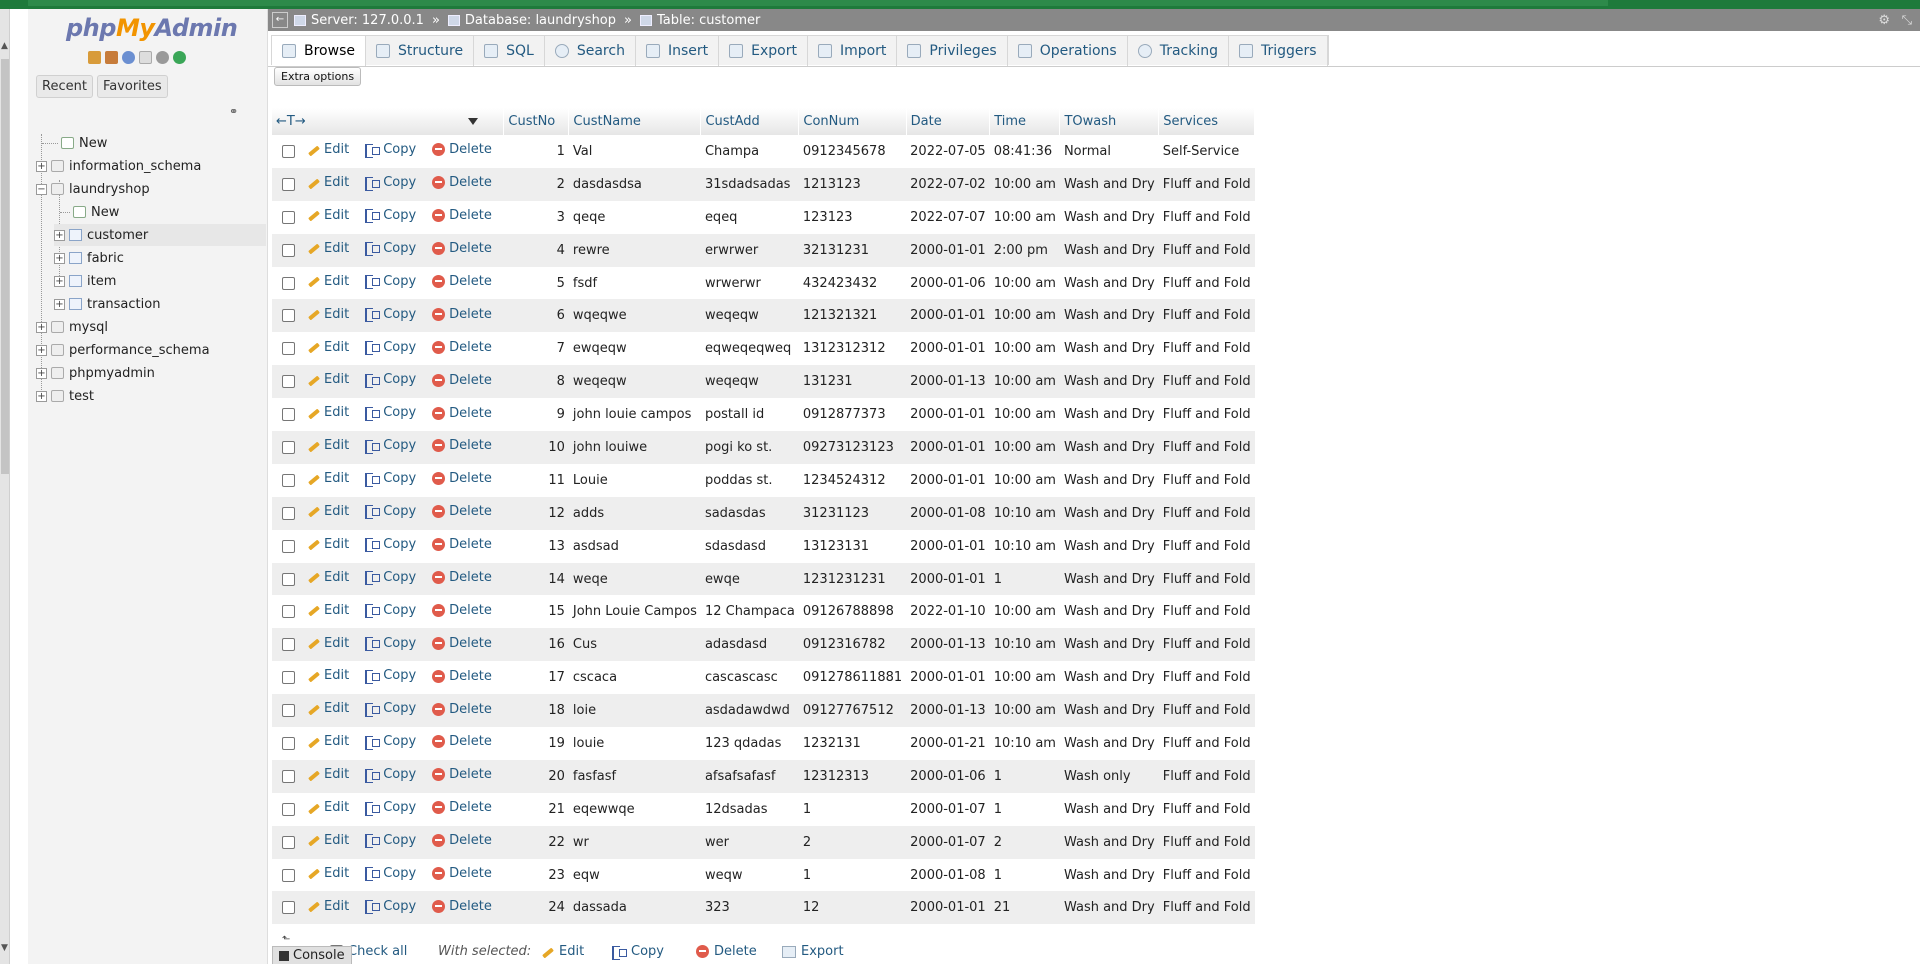  I want to click on cell-custno: 16, so click(536, 645).